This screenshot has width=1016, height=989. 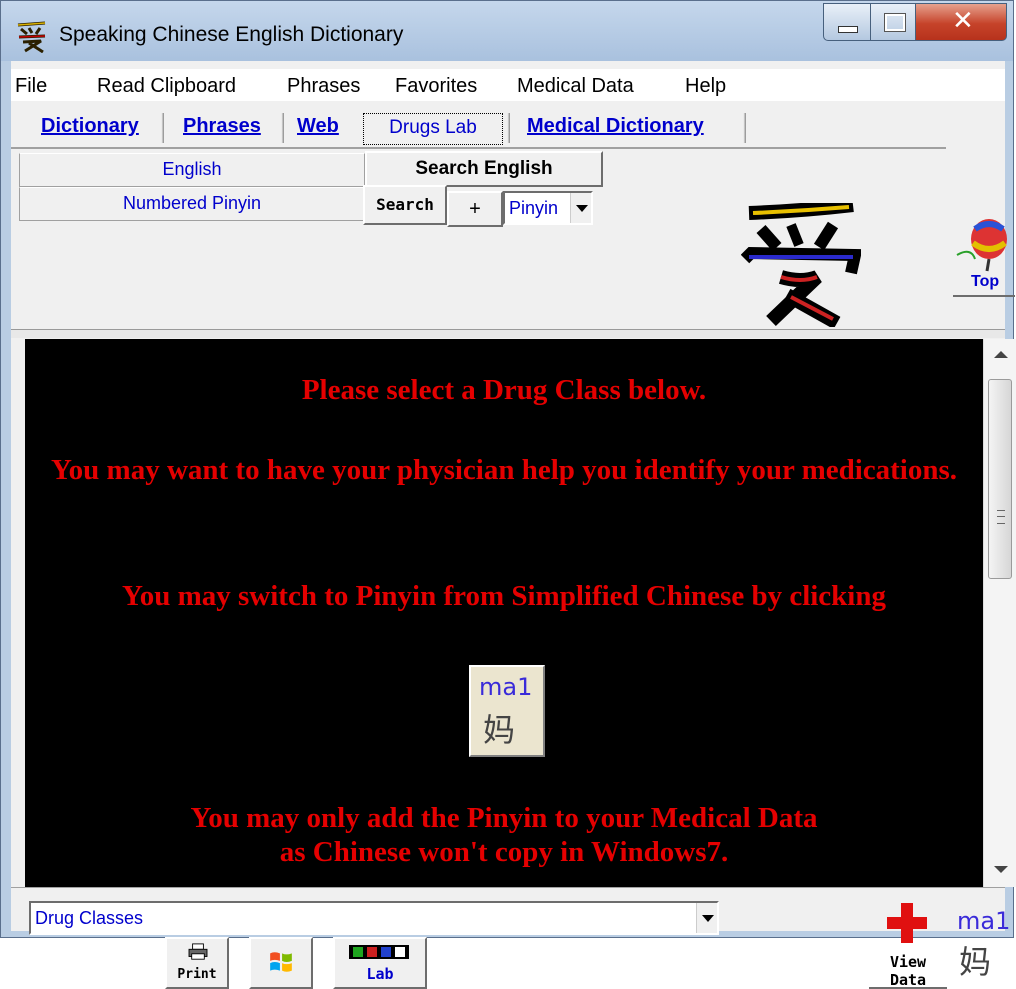 What do you see at coordinates (374, 918) in the screenshot?
I see `drug-classes-select: Drug Classes` at bounding box center [374, 918].